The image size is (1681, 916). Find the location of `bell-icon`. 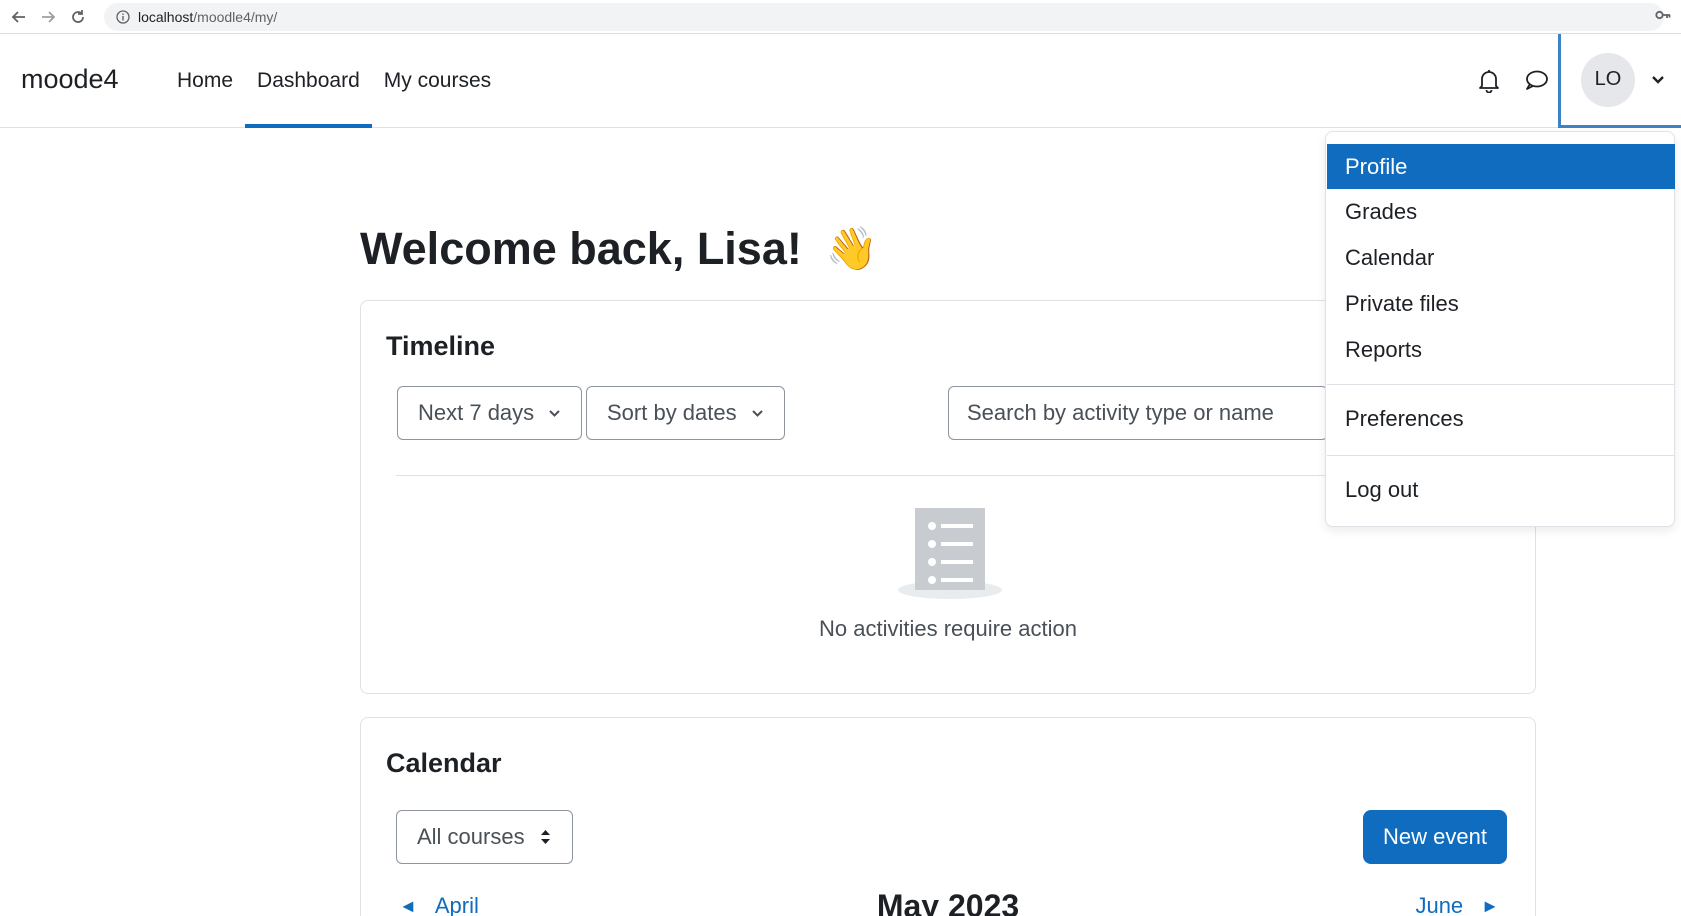

bell-icon is located at coordinates (1489, 80).